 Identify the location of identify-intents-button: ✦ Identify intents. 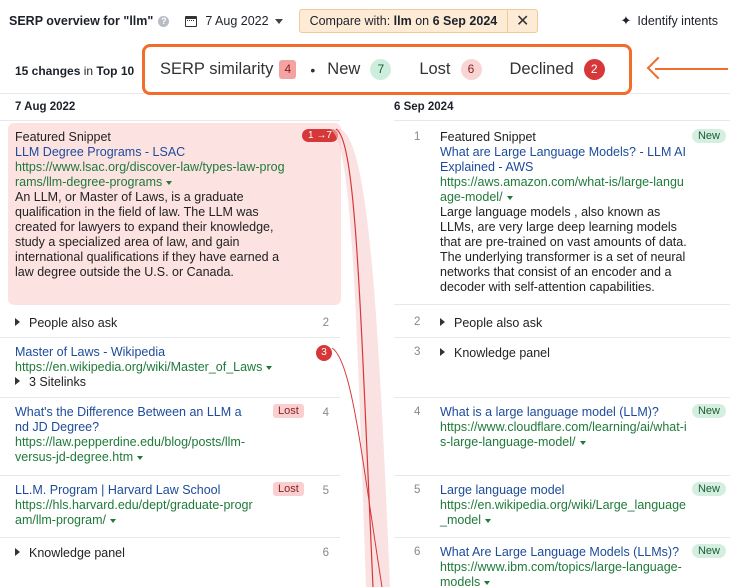
(669, 21).